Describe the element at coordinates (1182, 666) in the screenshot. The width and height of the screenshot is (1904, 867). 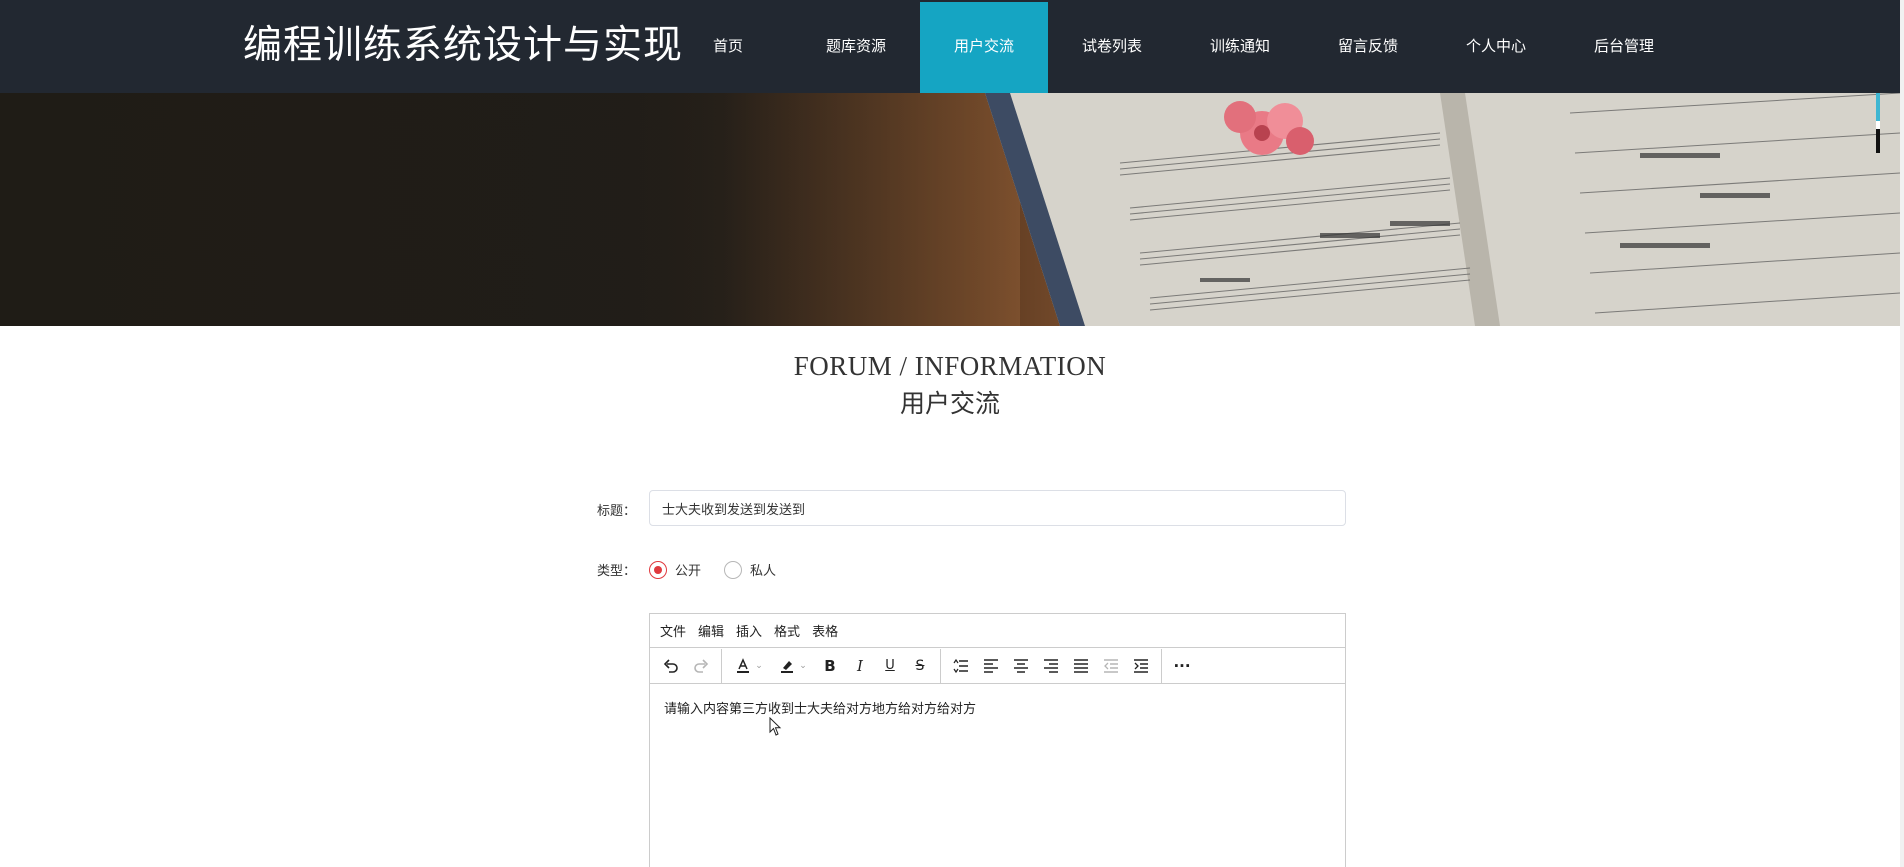
I see `more-options-icon: ···` at that location.